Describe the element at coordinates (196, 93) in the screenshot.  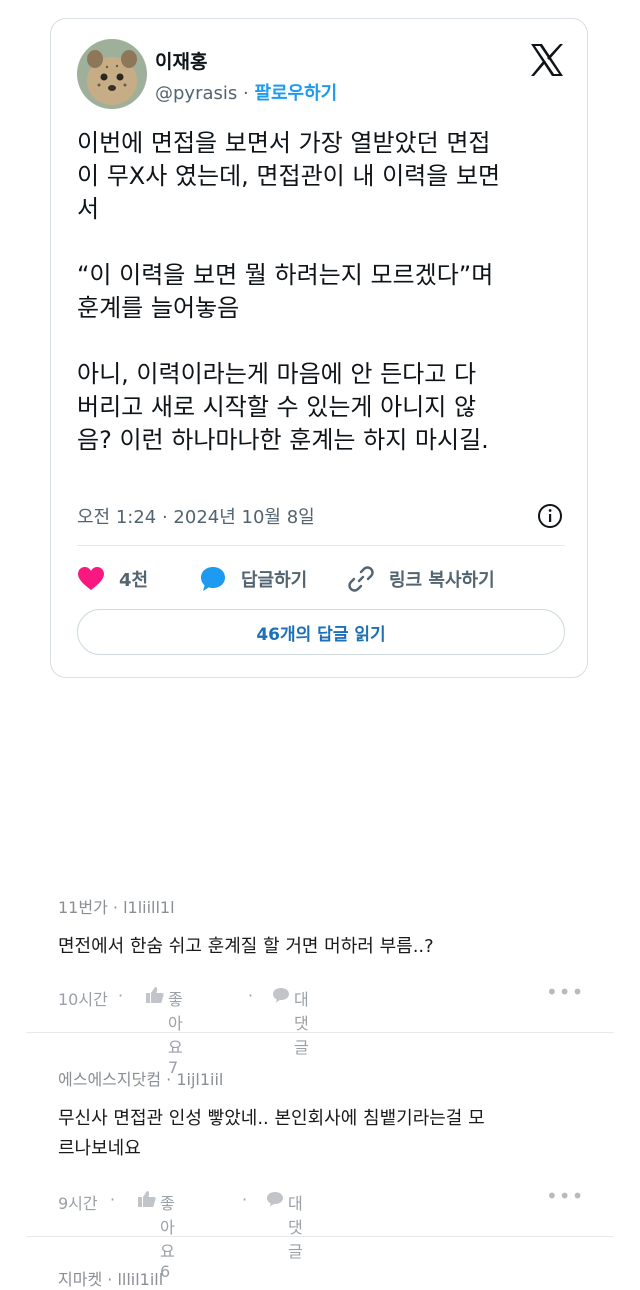
I see `author-handle: @pyrasis` at that location.